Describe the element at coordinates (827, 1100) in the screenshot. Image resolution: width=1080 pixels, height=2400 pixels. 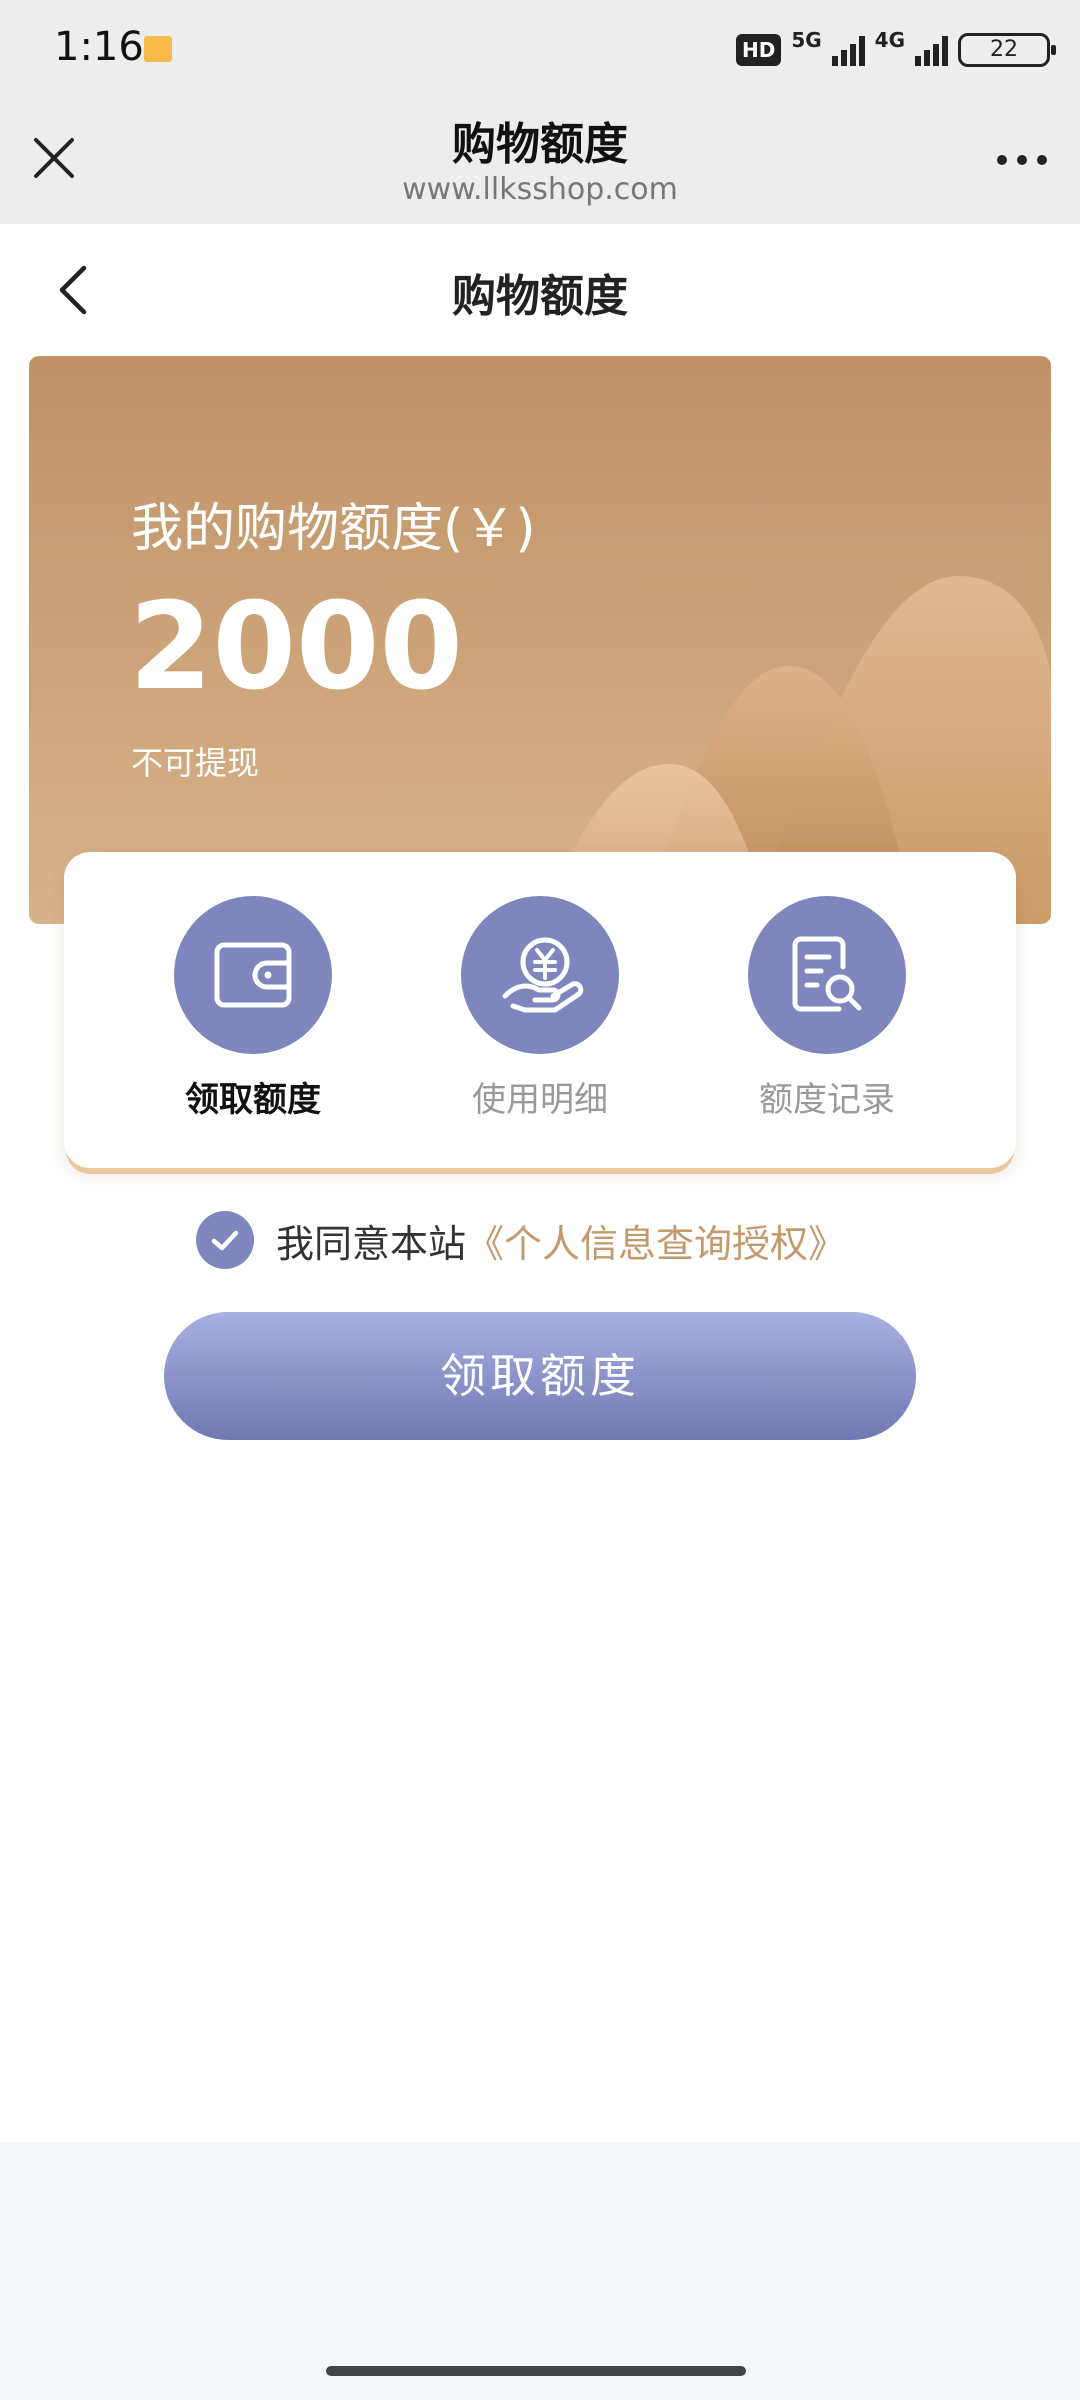
I see `action-label: 额度记录` at that location.